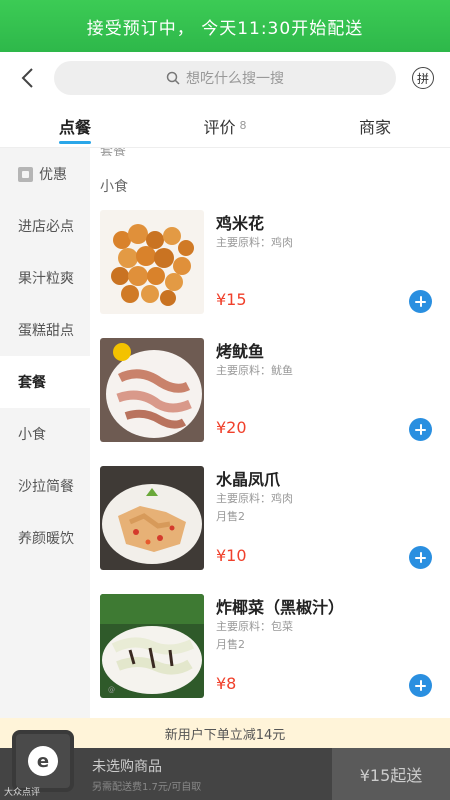 This screenshot has height=800, width=450. What do you see at coordinates (248, 479) in the screenshot?
I see `item-name: 水晶凤爪` at bounding box center [248, 479].